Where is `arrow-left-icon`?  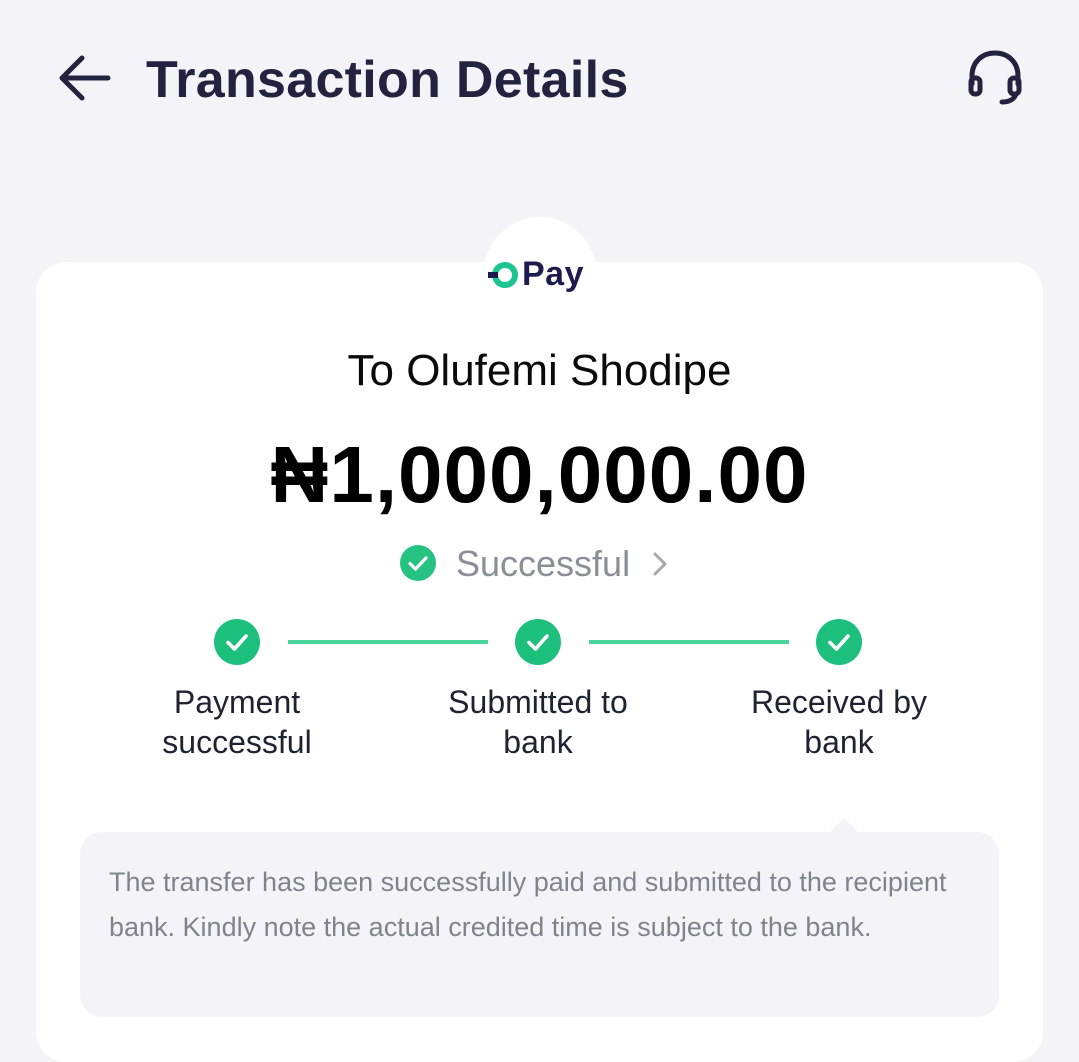 arrow-left-icon is located at coordinates (85, 78).